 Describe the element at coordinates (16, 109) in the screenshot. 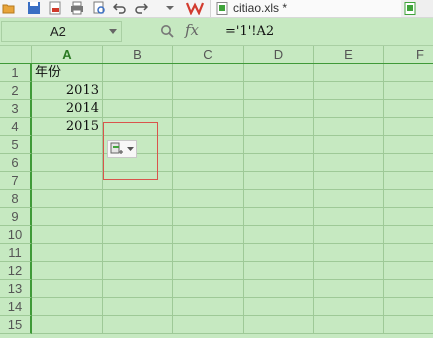

I see `row-header-3: 3` at that location.